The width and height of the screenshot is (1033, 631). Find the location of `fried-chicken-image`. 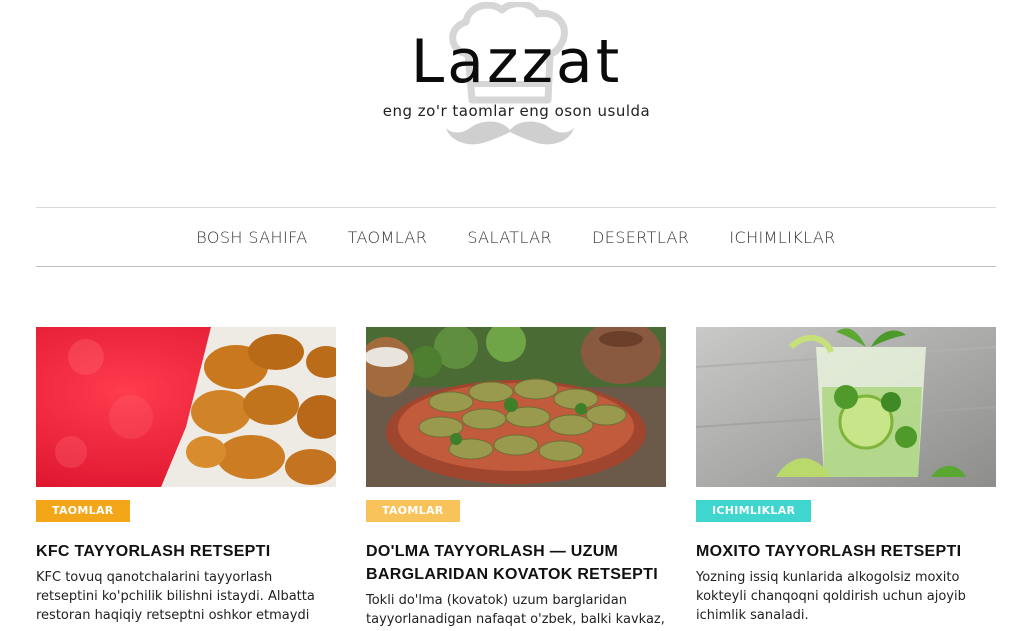

fried-chicken-image is located at coordinates (186, 407).